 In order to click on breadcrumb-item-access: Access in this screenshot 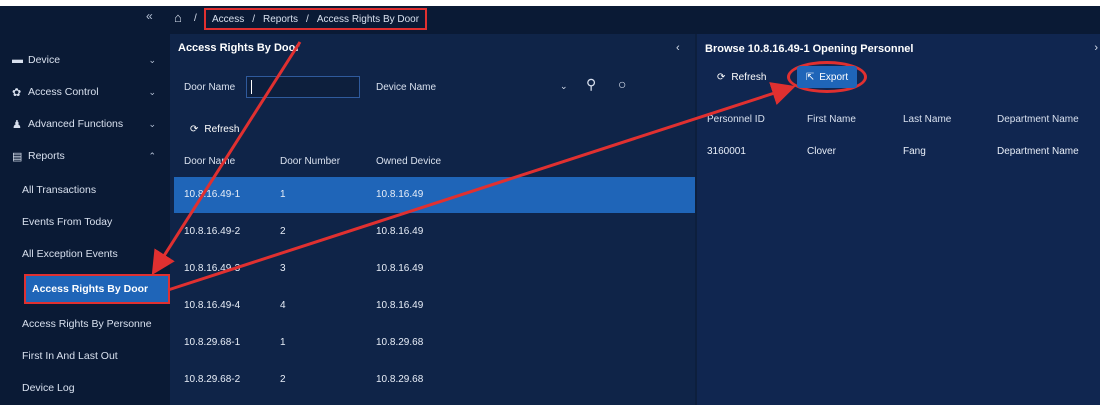, I will do `click(228, 19)`.